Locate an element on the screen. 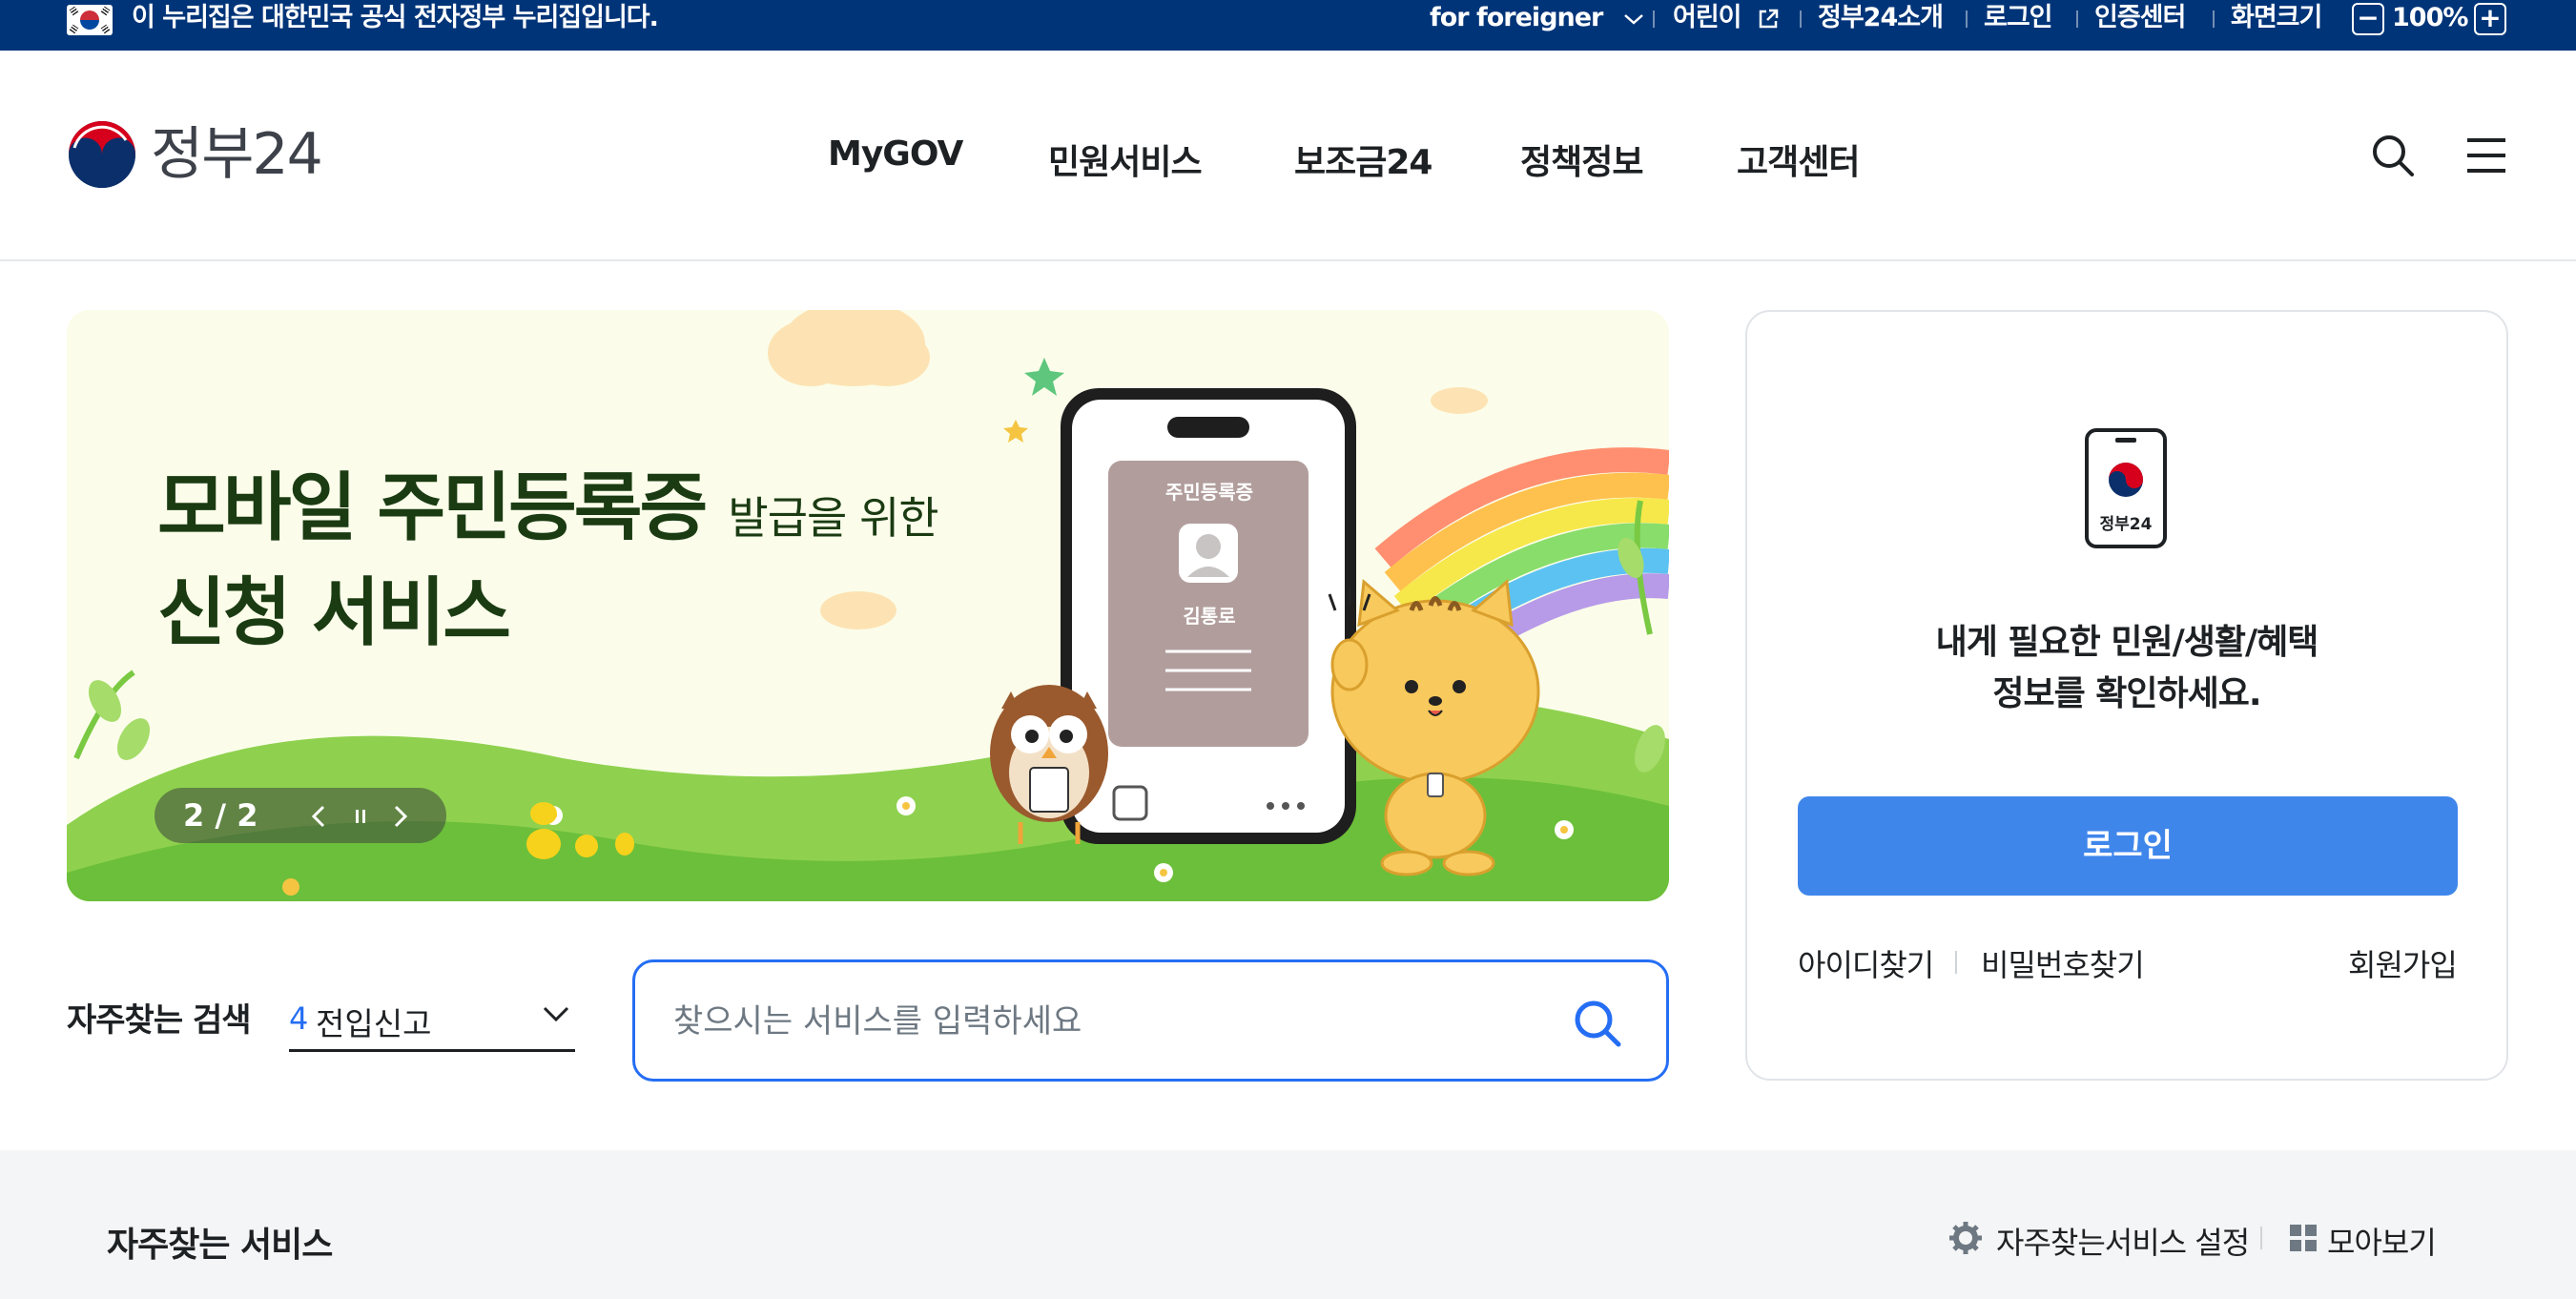  search-box is located at coordinates (1150, 1021).